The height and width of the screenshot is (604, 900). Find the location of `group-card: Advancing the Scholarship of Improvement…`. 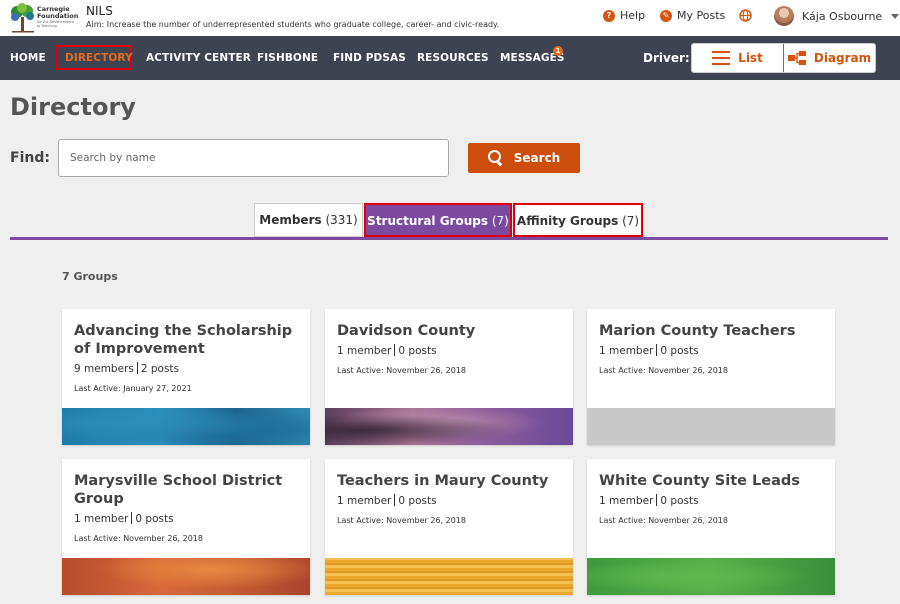

group-card: Advancing the Scholarship of Improvement… is located at coordinates (186, 377).